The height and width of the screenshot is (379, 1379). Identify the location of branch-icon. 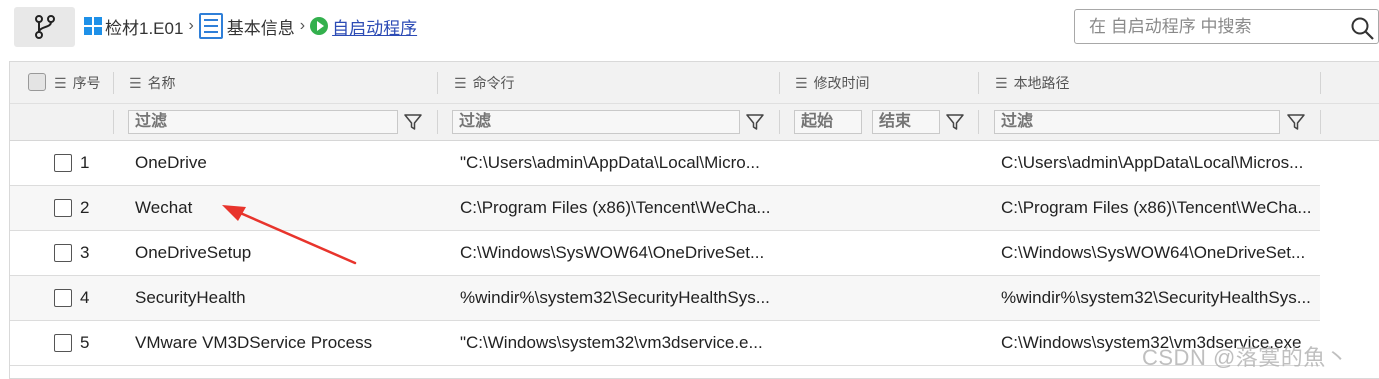
(44, 27).